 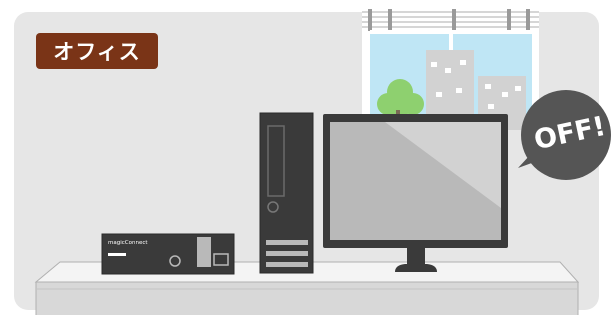 What do you see at coordinates (97, 51) in the screenshot?
I see `location-badge: オフィス` at bounding box center [97, 51].